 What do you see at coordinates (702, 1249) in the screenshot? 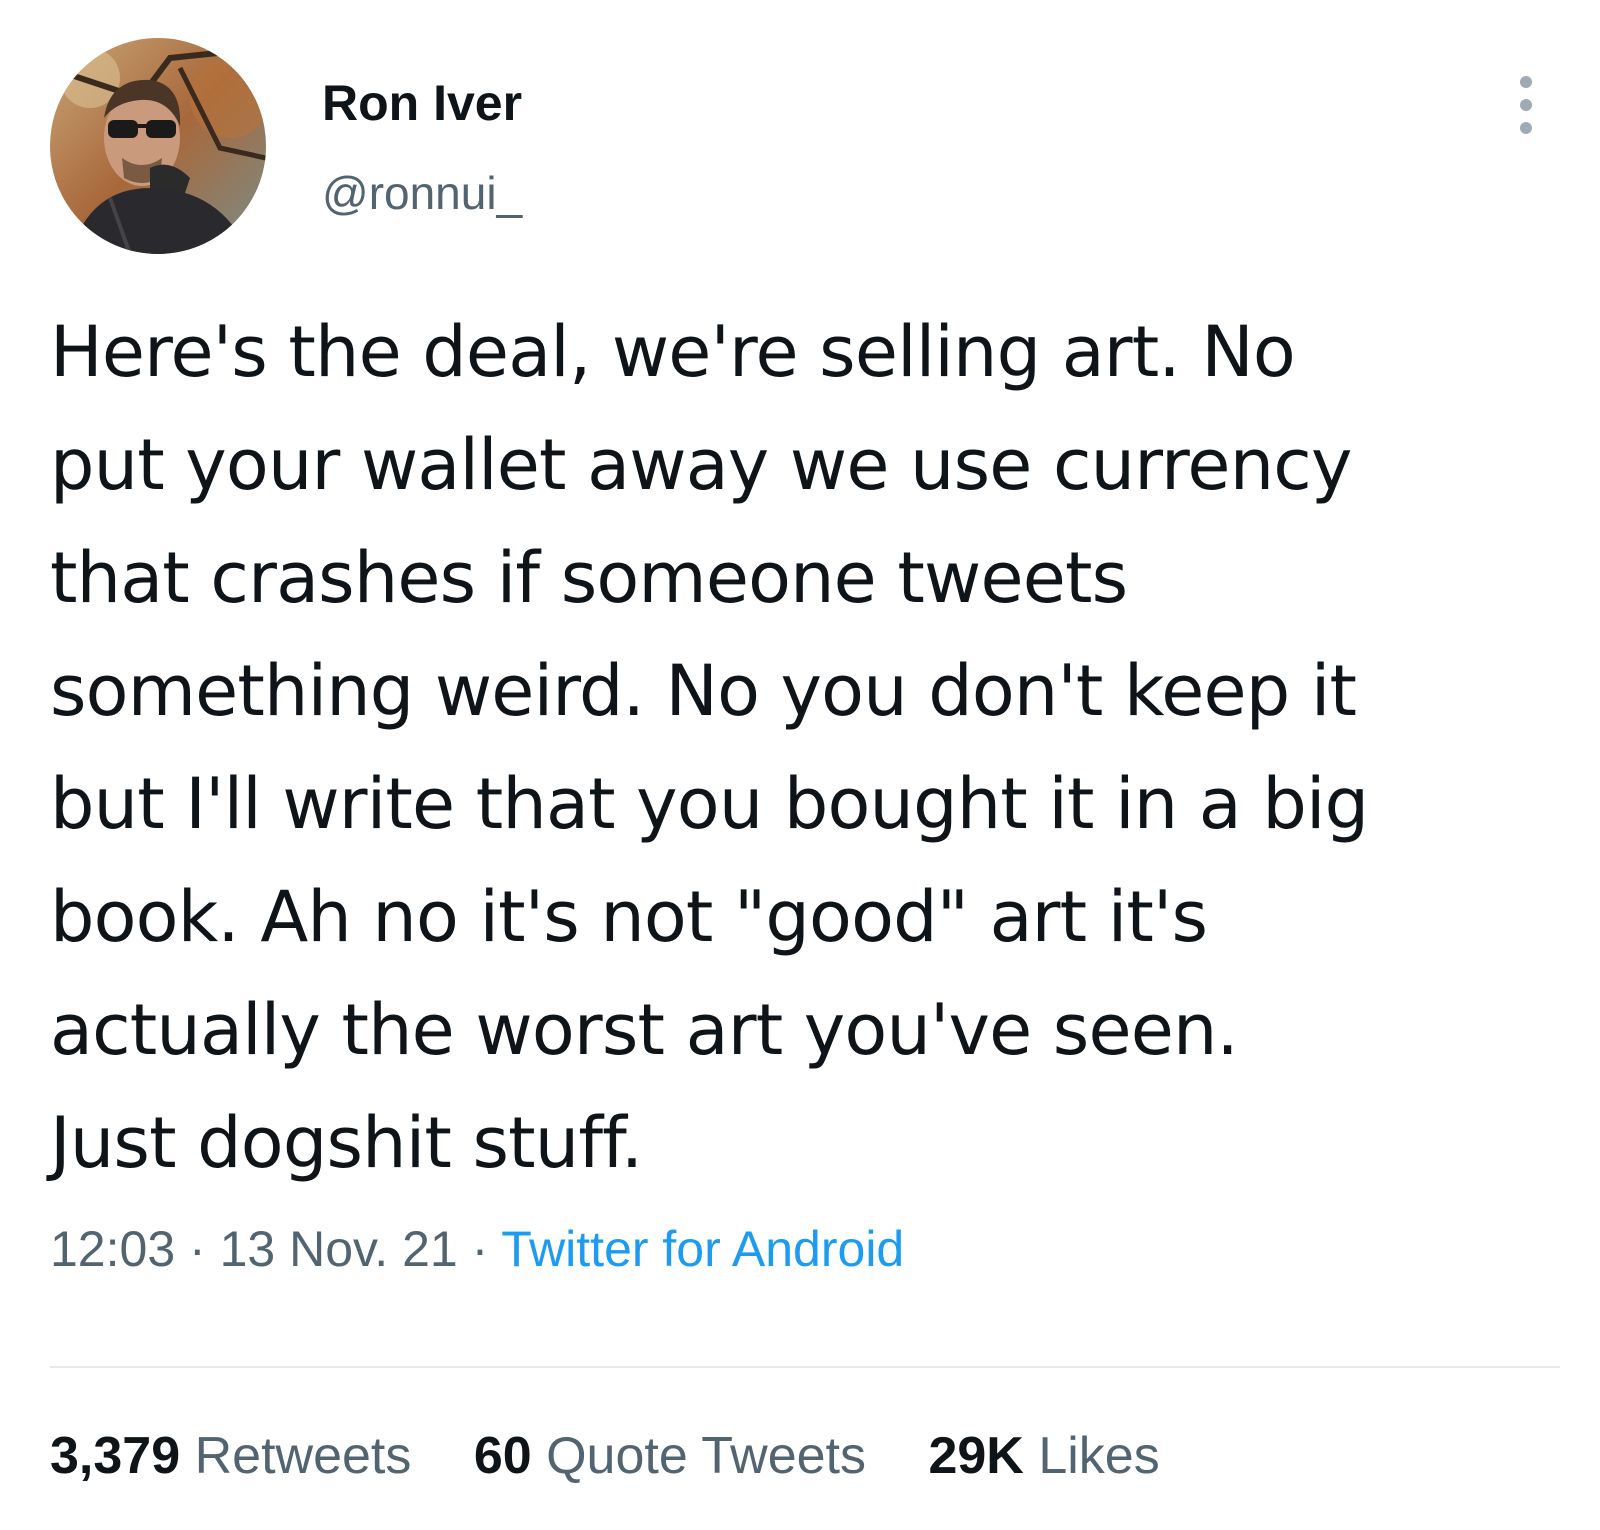
I see `tweet-source-link: Twitter for Android` at bounding box center [702, 1249].